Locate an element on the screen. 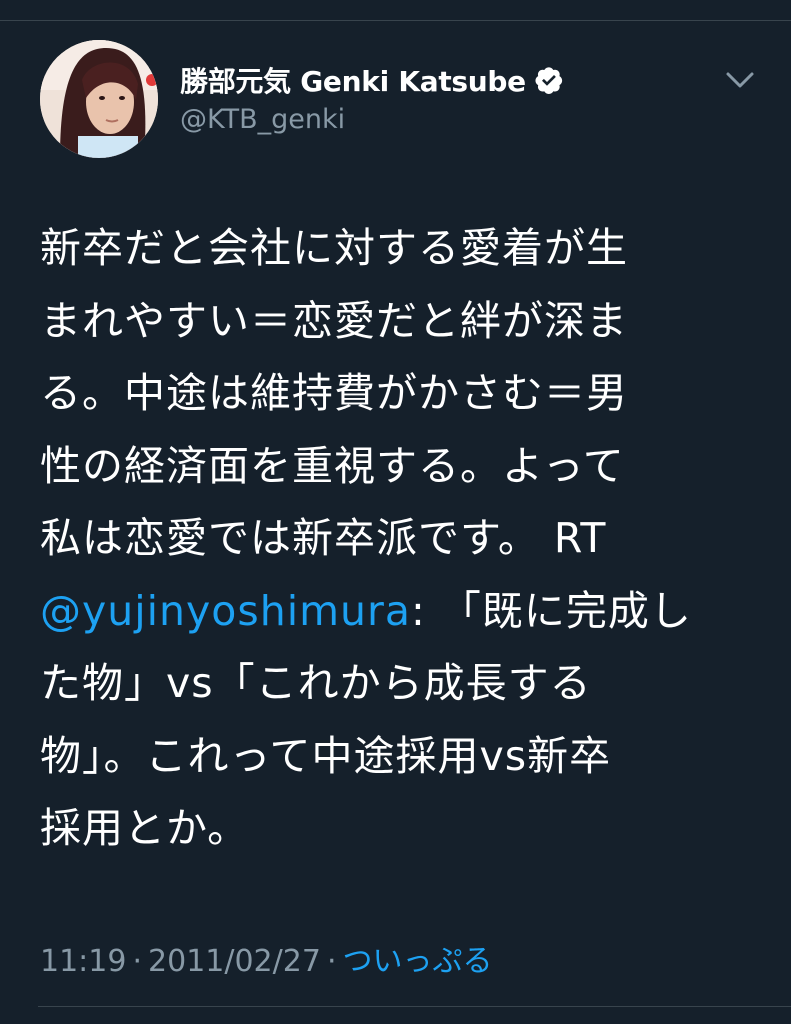 Image resolution: width=791 pixels, height=1024 pixels. tweet-text-line-mention: @yujinyoshimura: 「既に完成し is located at coordinates (385, 611).